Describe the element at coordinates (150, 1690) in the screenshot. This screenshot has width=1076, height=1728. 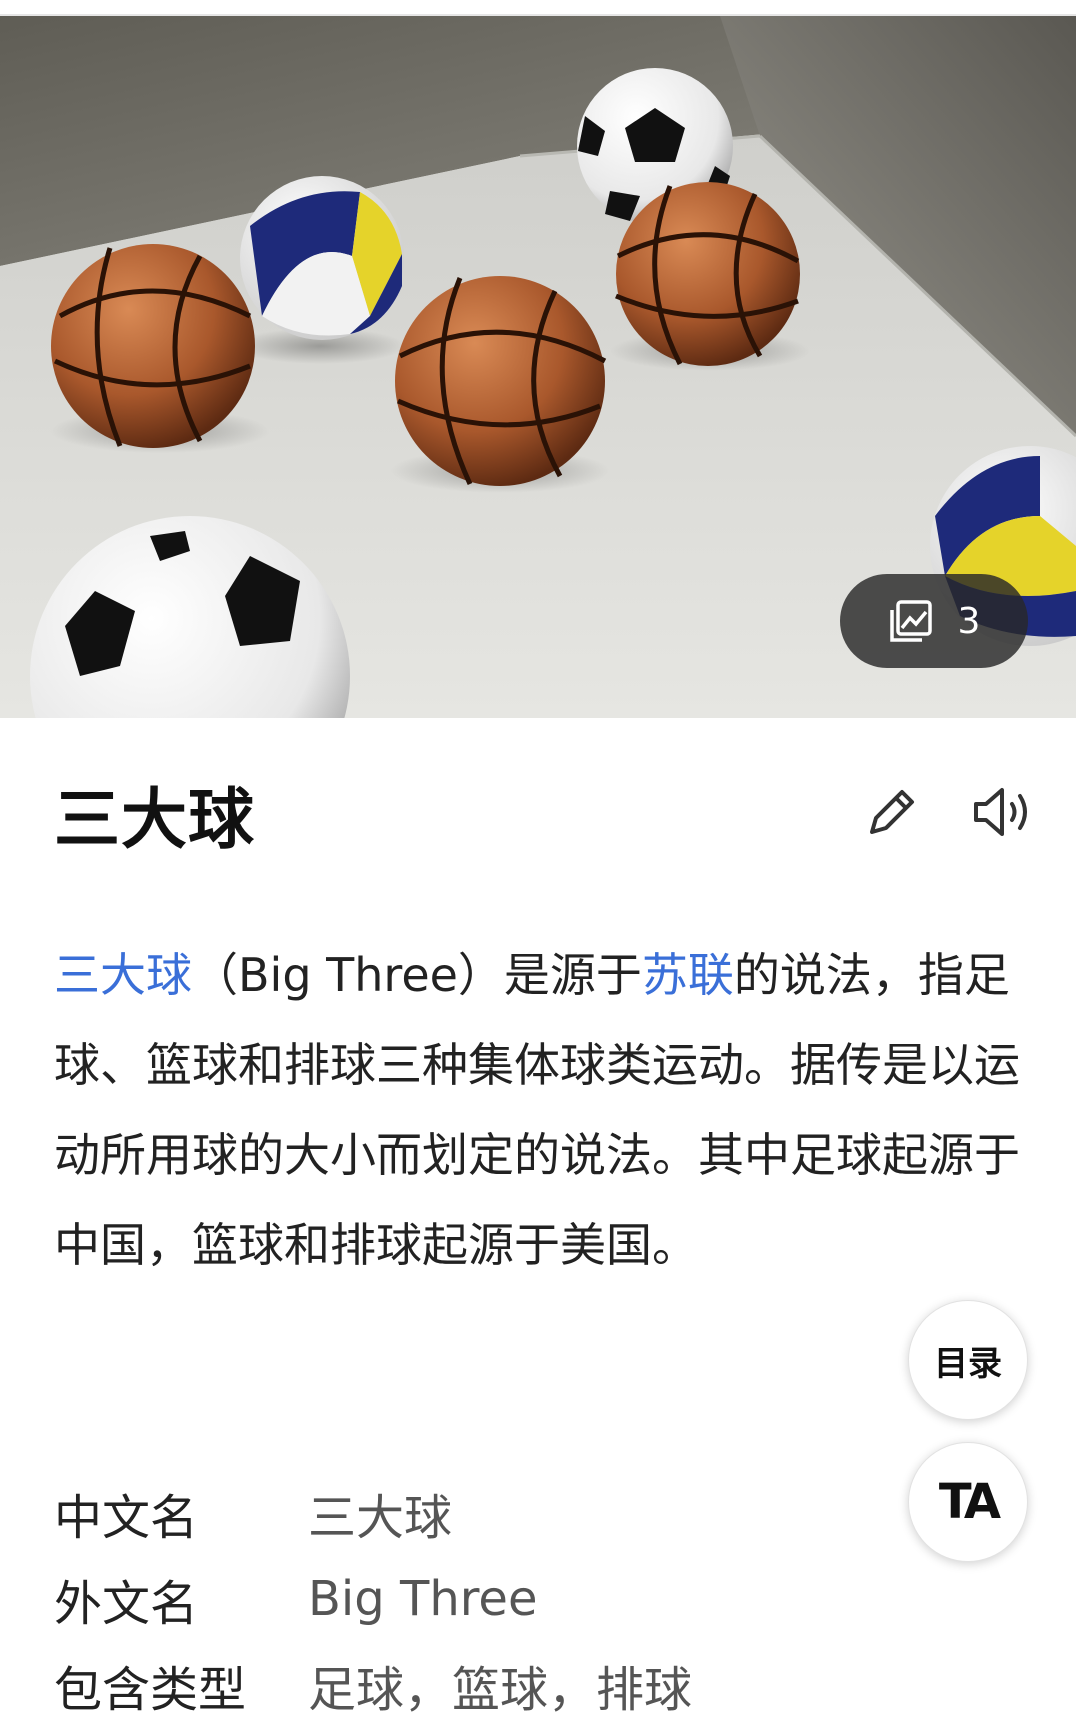
I see `info-key: 包含类型` at that location.